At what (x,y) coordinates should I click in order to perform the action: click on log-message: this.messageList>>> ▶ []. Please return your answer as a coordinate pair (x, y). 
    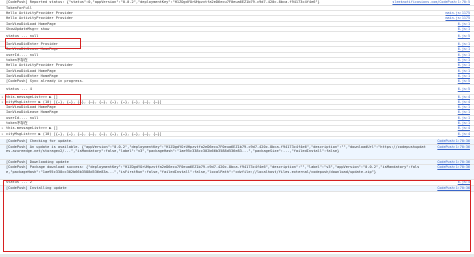
    Looking at the image, I should click on (32, 128).